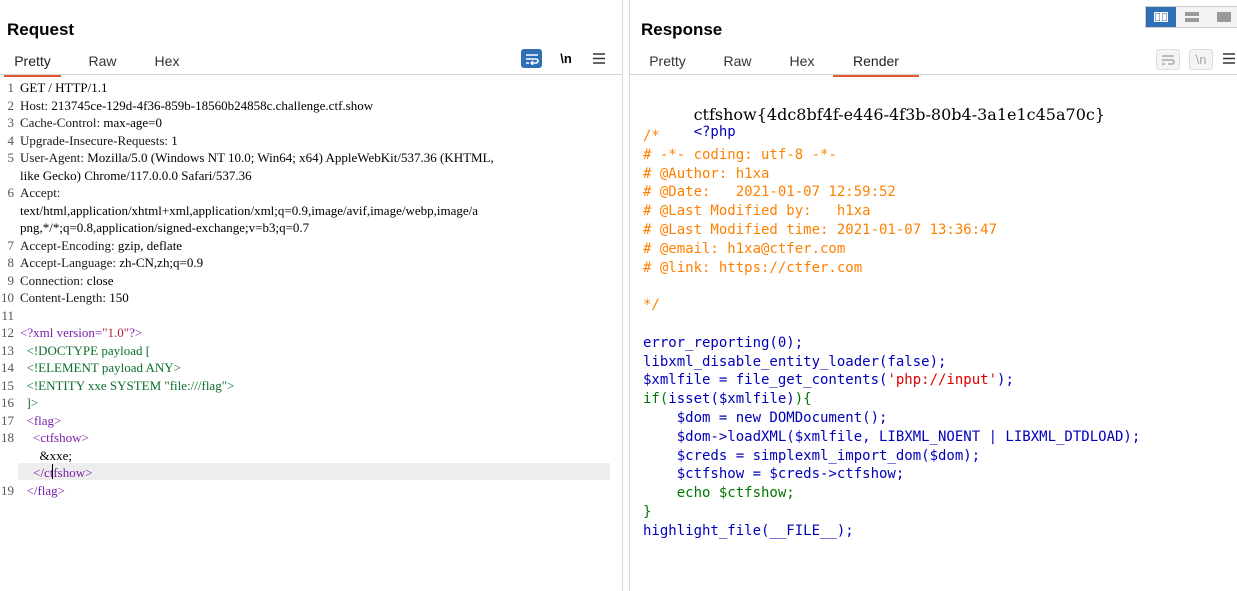 The height and width of the screenshot is (591, 1237). Describe the element at coordinates (651, 136) in the screenshot. I see `source-line: /*` at that location.